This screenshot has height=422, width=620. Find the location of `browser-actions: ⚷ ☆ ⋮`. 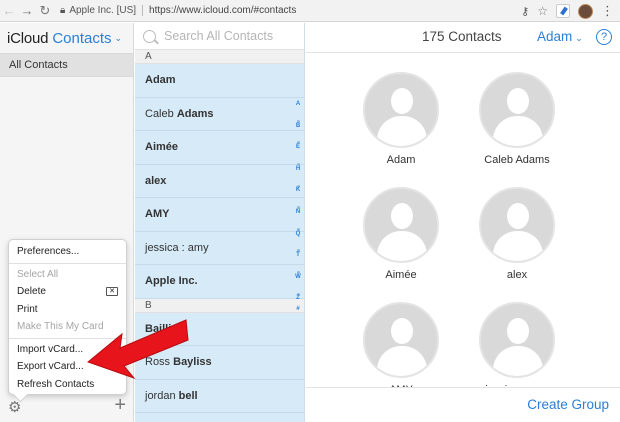

browser-actions: ⚷ ☆ ⋮ is located at coordinates (567, 11).